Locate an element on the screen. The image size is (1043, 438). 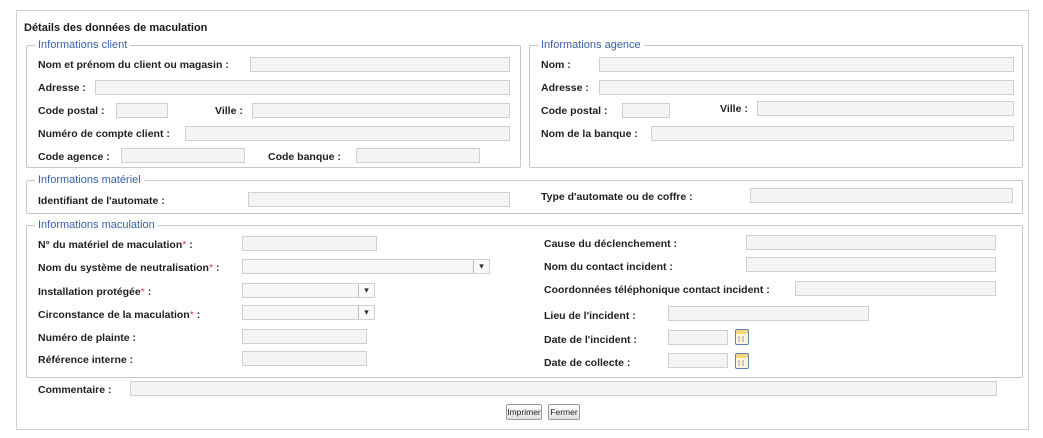
client-name-label: Nom et prénom du client ou magasin : is located at coordinates (133, 65).